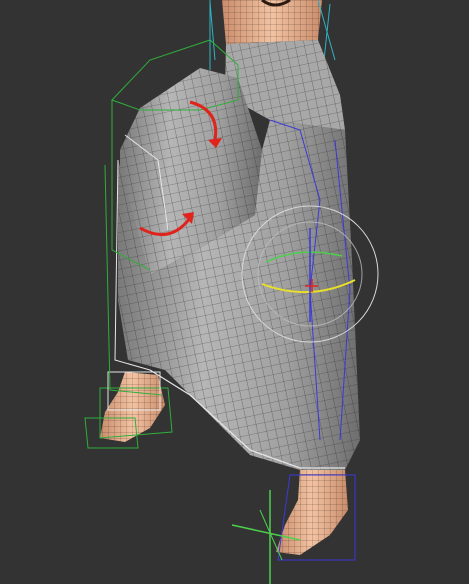 The height and width of the screenshot is (584, 469). What do you see at coordinates (266, 537) in the screenshot?
I see `pivot-axis-icon` at bounding box center [266, 537].